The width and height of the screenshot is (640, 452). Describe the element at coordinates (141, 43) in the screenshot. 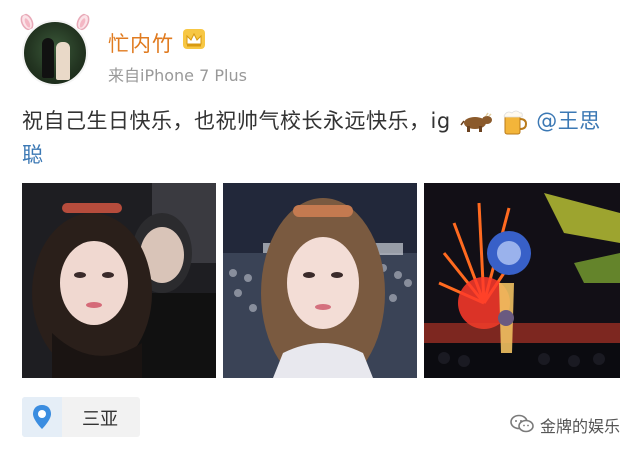

I see `username: 忙内竹` at that location.